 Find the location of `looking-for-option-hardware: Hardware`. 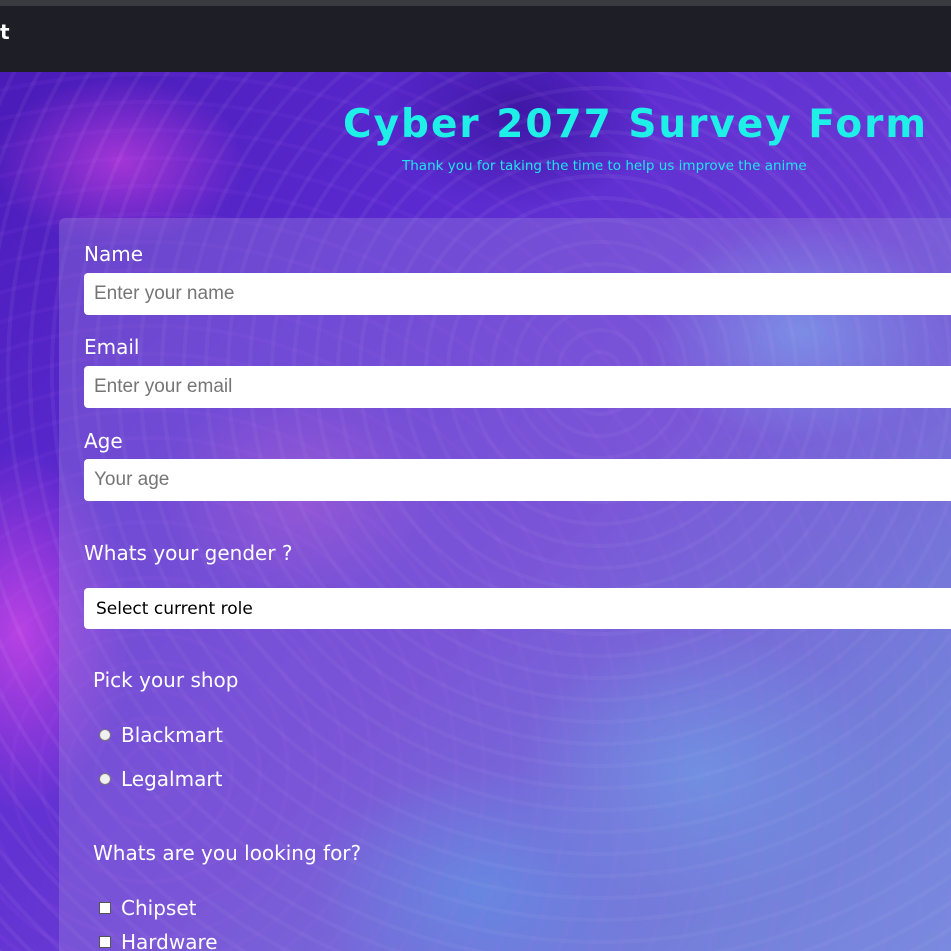

looking-for-option-hardware: Hardware is located at coordinates (158, 940).